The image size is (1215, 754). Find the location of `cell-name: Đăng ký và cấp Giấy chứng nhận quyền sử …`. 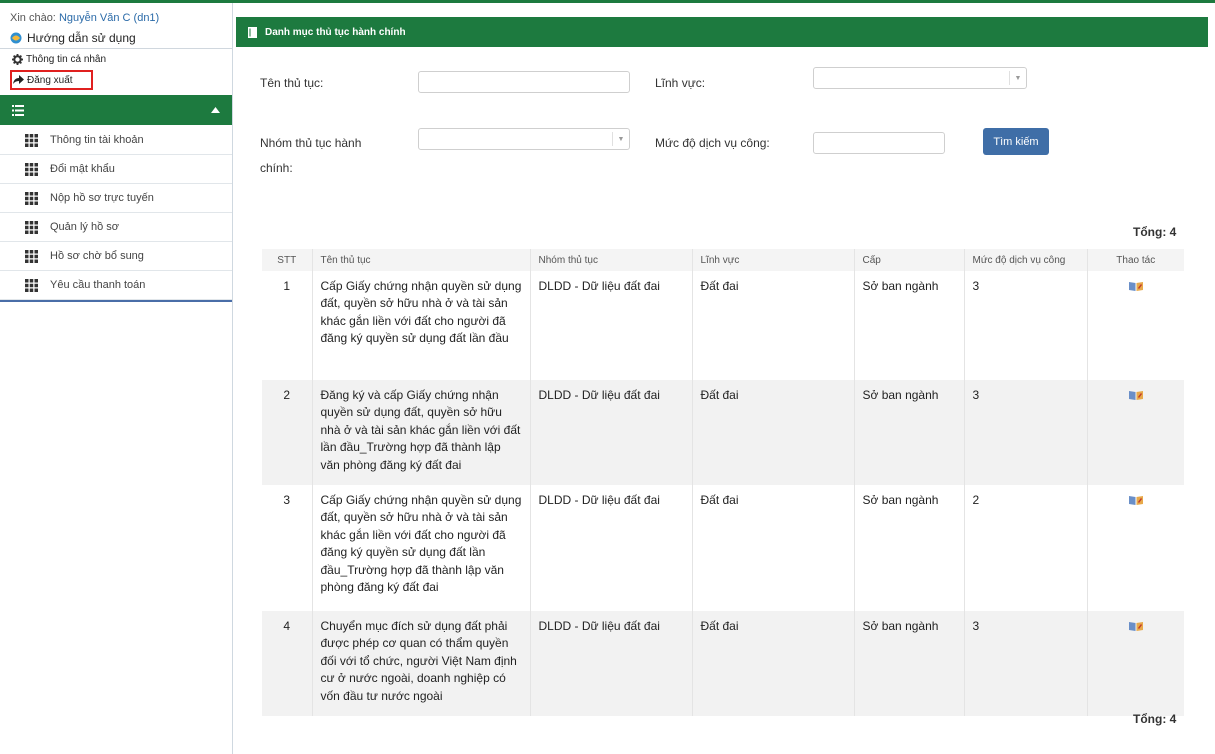

cell-name: Đăng ký và cấp Giấy chứng nhận quyền sử … is located at coordinates (420, 432).